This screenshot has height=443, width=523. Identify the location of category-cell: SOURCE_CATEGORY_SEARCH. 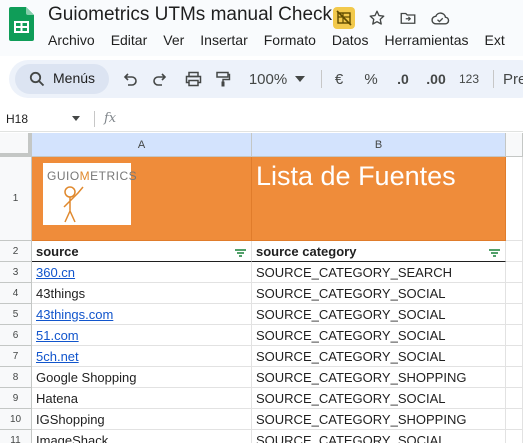
(379, 272).